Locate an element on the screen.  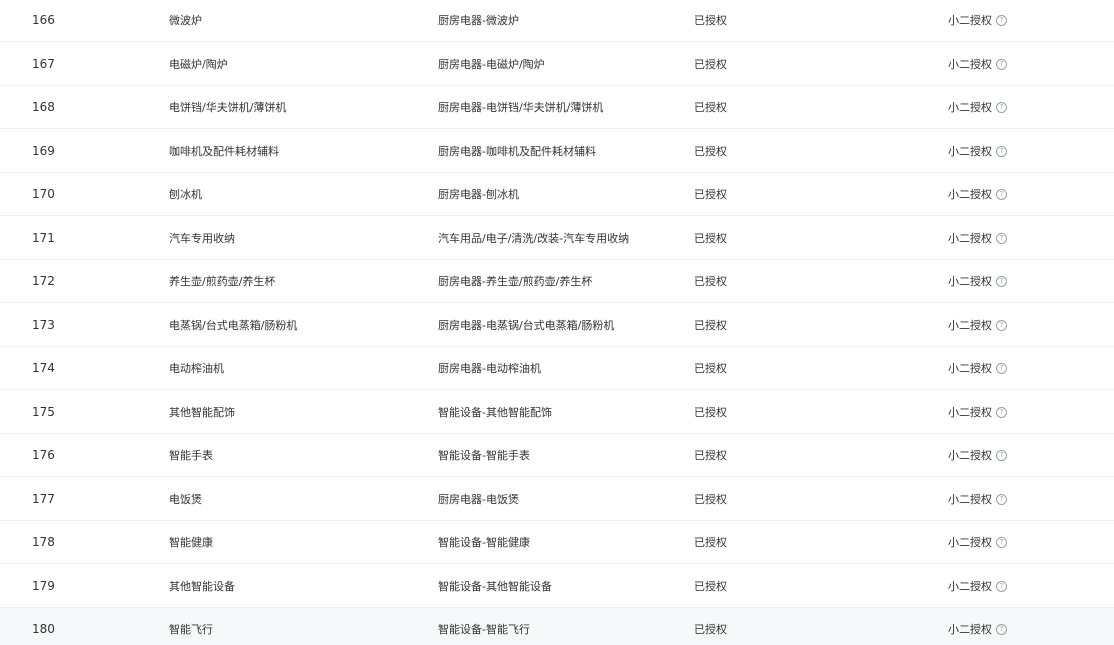
table-row: 169 咖啡机及配件耗材辅料 厨房电器-咖啡机及配件耗材辅料 已授权 小二授权? is located at coordinates (557, 151).